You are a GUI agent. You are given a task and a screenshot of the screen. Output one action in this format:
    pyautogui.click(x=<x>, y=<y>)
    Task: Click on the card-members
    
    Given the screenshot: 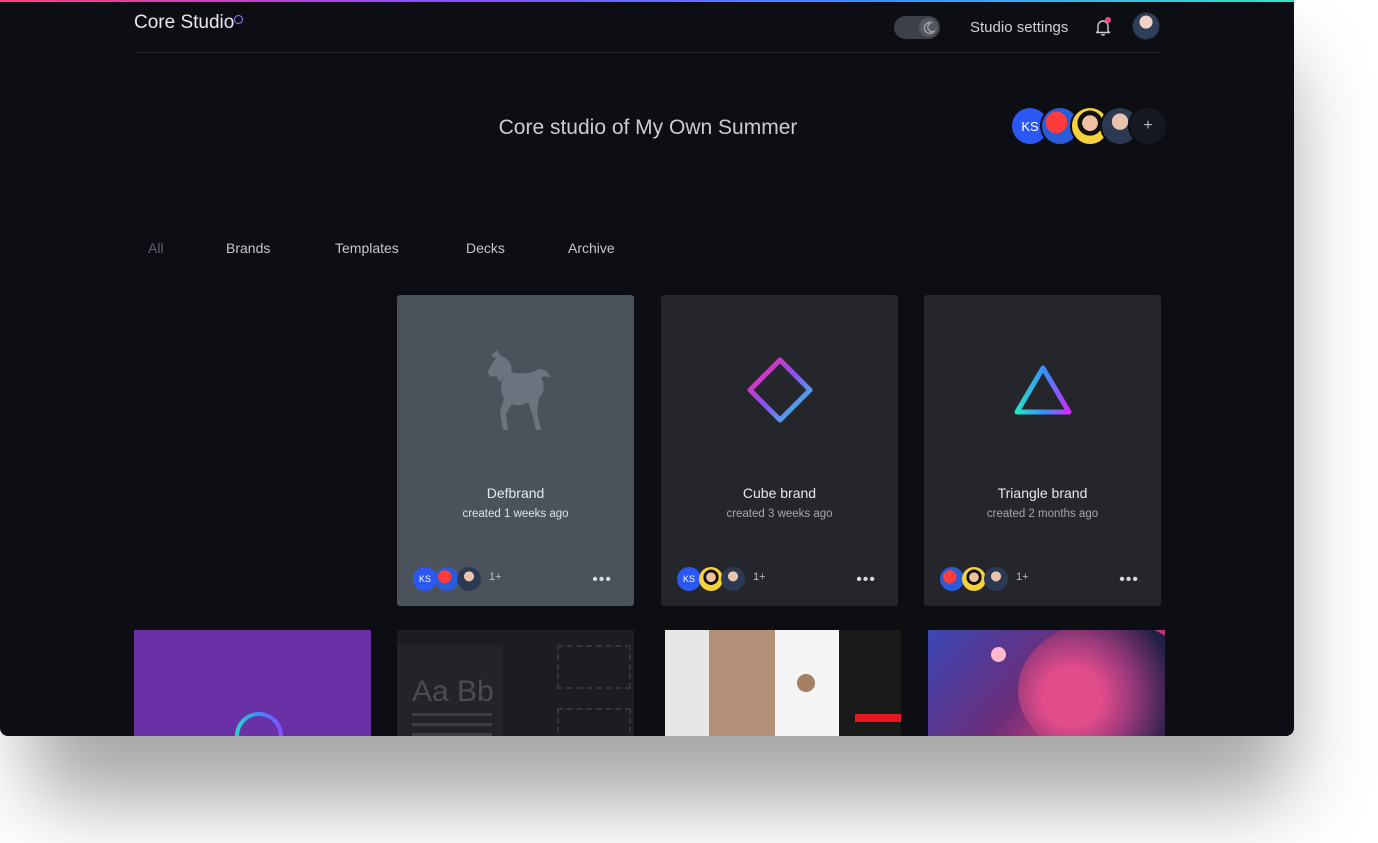 What is the action you would take?
    pyautogui.click(x=1000, y=579)
    